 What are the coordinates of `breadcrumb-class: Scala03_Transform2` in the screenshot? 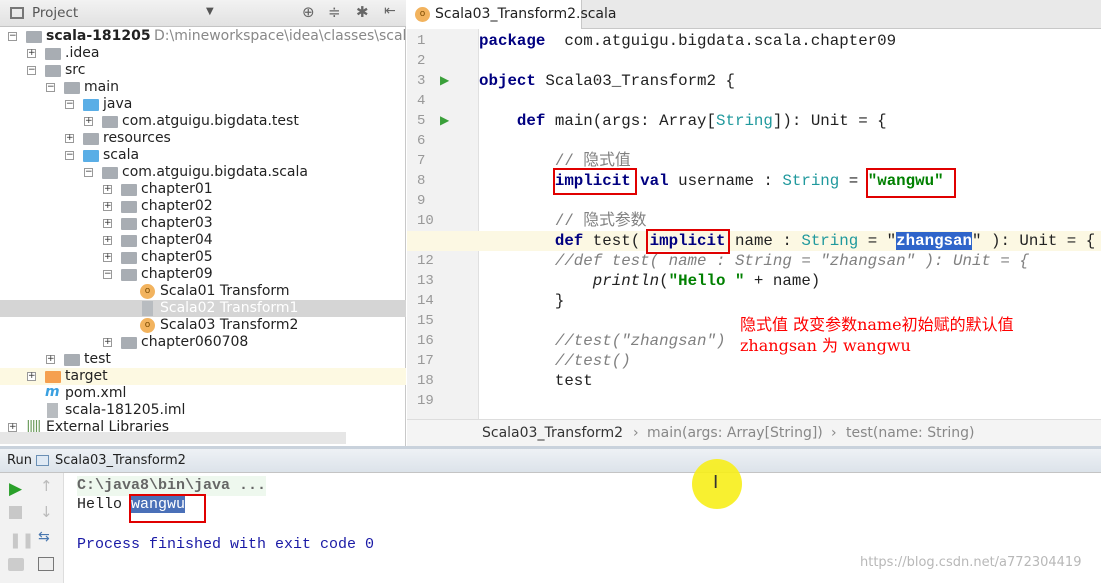 It's located at (552, 433).